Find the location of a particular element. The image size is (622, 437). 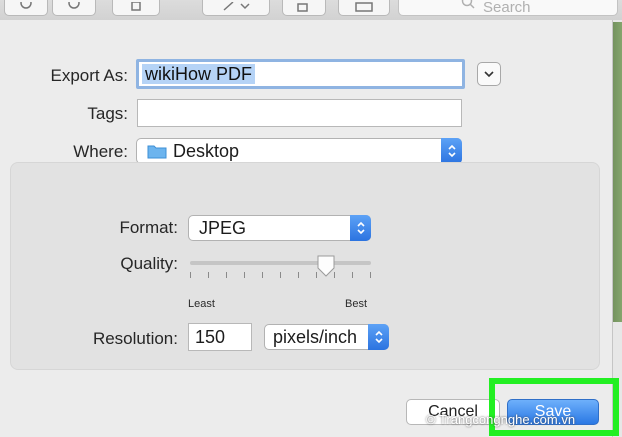

pen-icon is located at coordinates (236, 6).